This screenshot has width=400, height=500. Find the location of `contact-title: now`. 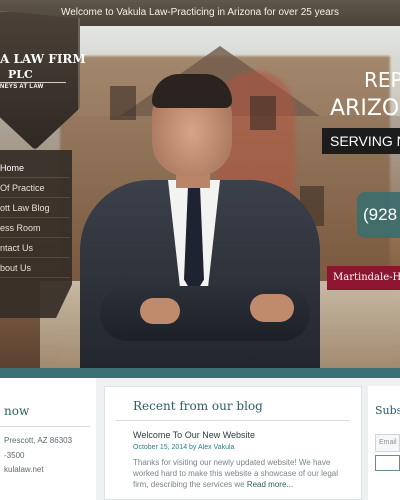

contact-title: now is located at coordinates (17, 411).